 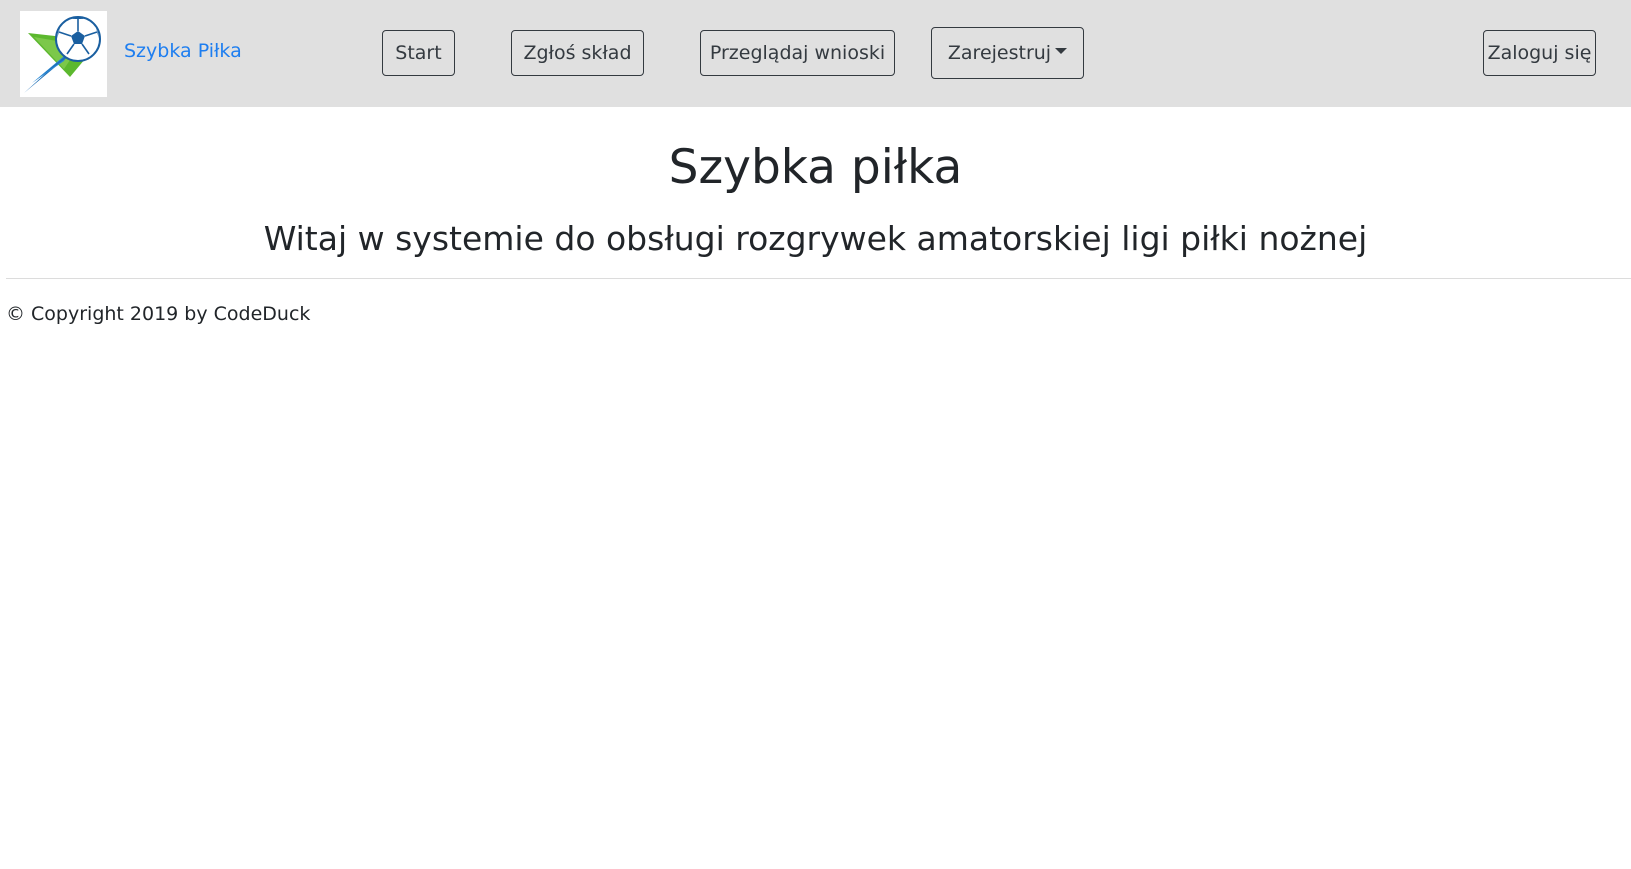 I want to click on login-button: Zaloguj się, so click(x=1539, y=53).